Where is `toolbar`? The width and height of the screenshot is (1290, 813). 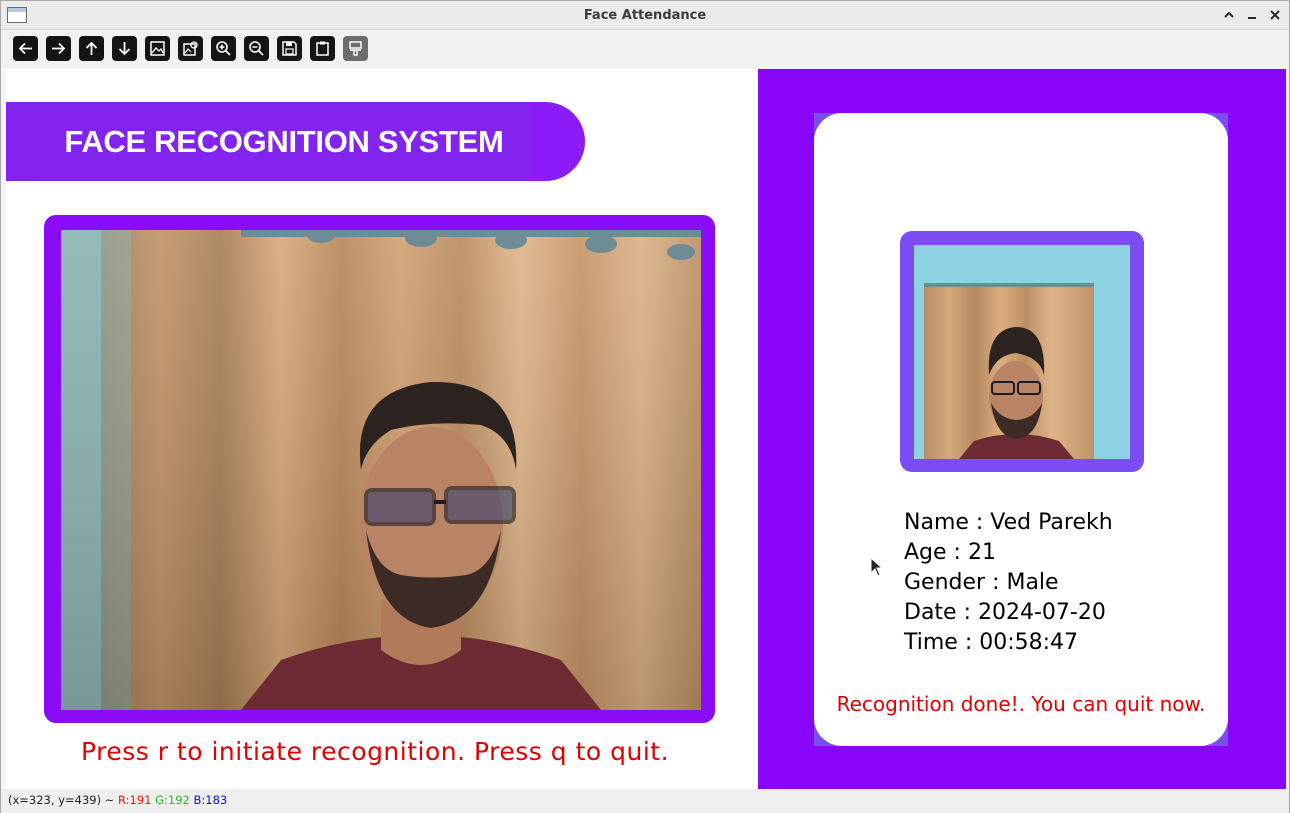
toolbar is located at coordinates (645, 49).